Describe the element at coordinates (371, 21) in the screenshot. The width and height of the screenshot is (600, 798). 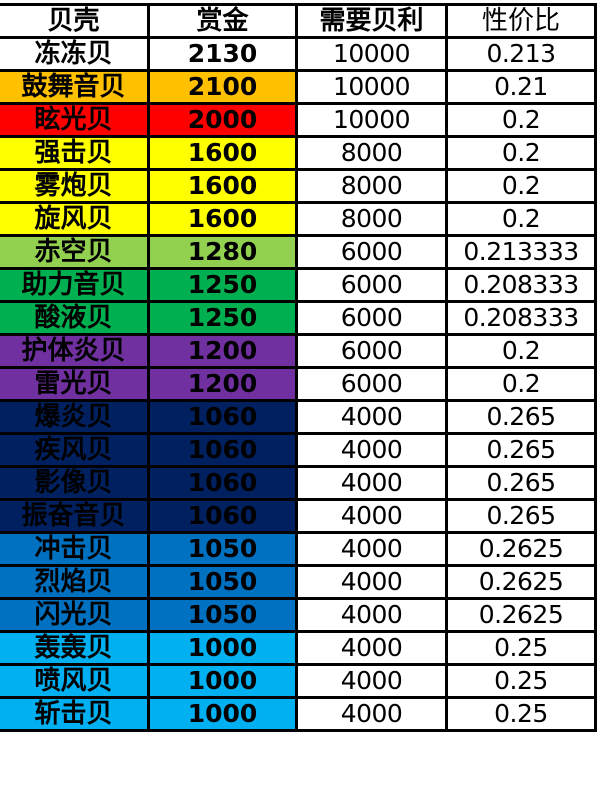
I see `header-required-berry: 需要贝利` at that location.